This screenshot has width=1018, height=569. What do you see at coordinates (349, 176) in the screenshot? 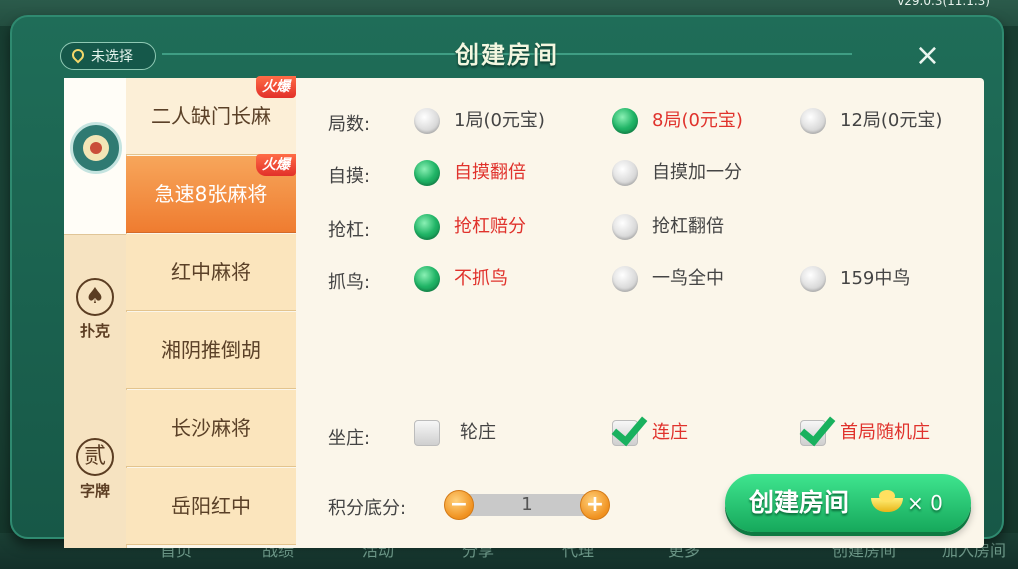
I see `zimo-label: 自摸:` at bounding box center [349, 176].